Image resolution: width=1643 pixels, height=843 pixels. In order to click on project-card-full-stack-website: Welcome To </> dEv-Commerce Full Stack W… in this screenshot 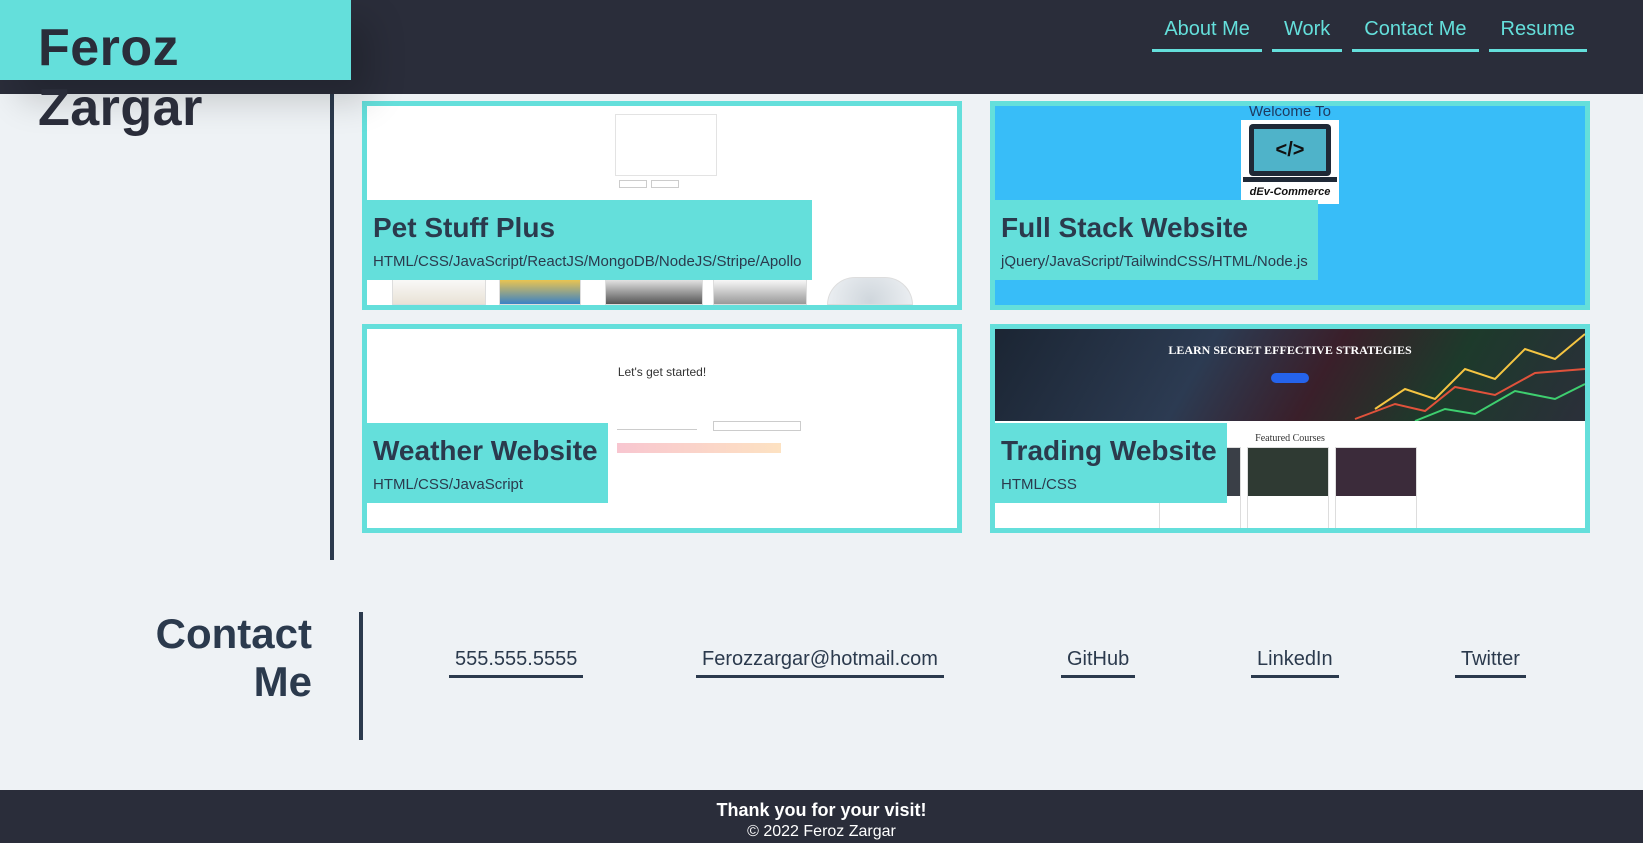, I will do `click(1290, 205)`.